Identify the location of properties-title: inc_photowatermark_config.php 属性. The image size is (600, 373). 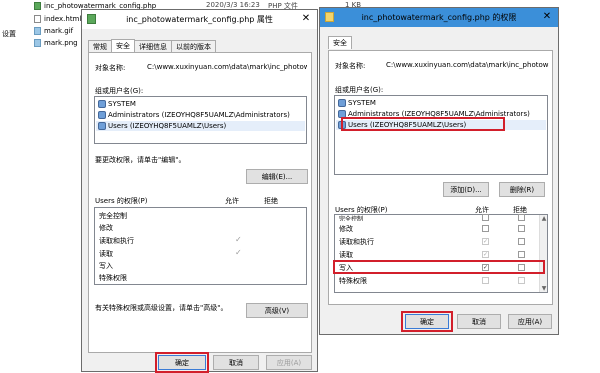
(199, 19).